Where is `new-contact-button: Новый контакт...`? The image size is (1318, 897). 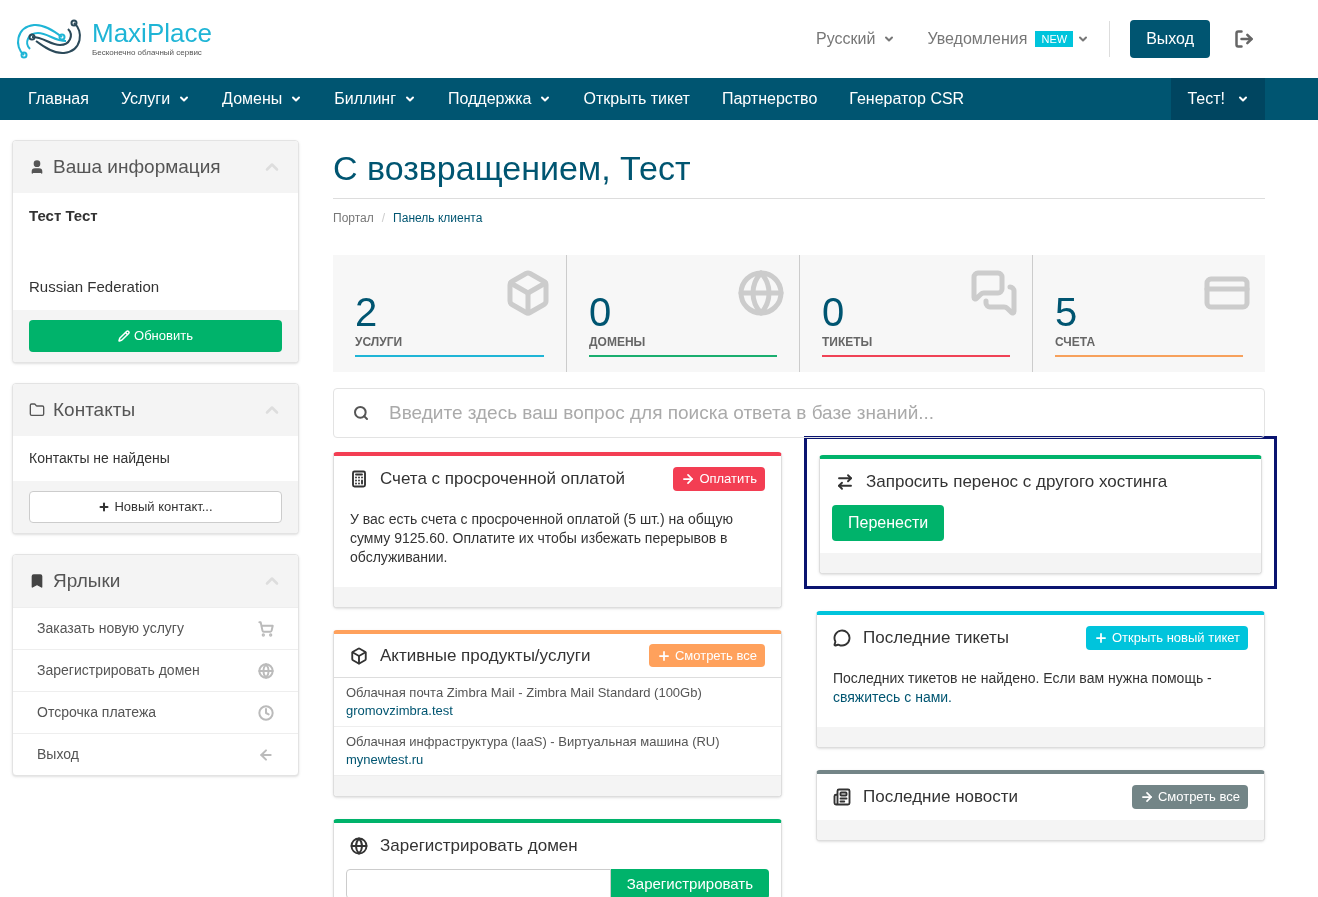
new-contact-button: Новый контакт... is located at coordinates (155, 507).